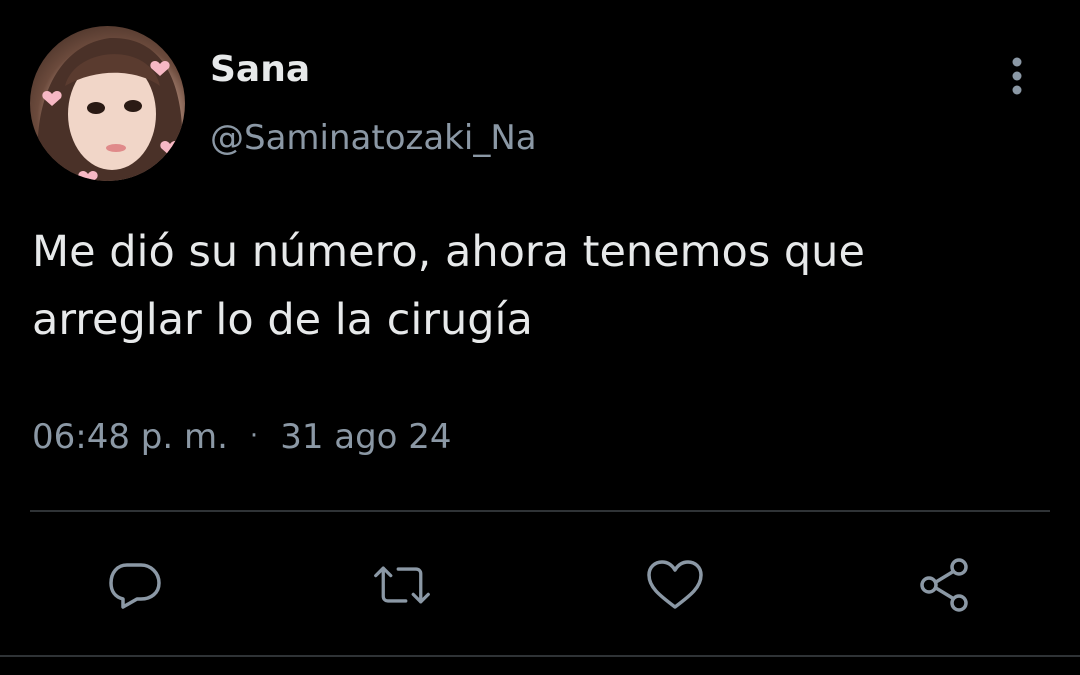 This screenshot has height=675, width=1080. What do you see at coordinates (540, 511) in the screenshot?
I see `divider` at bounding box center [540, 511].